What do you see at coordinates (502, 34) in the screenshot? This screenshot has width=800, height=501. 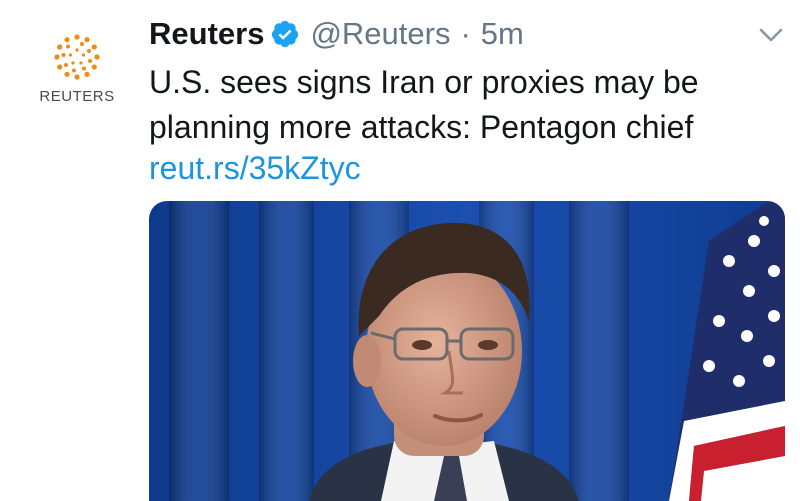 I see `timestamp: 5m` at bounding box center [502, 34].